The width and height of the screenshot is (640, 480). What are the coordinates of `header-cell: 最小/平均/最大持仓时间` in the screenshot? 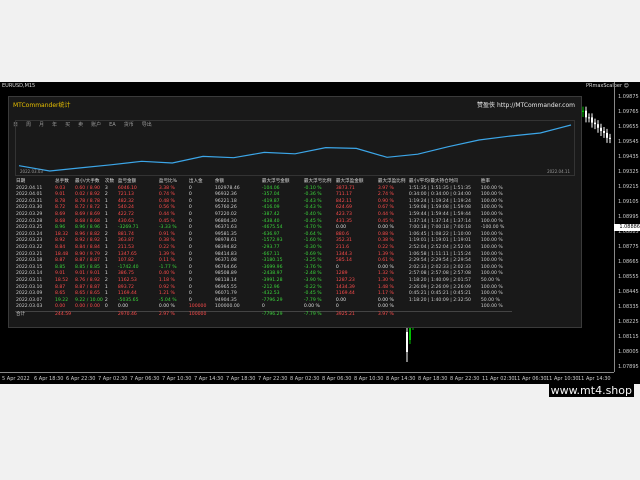 It's located at (444, 182).